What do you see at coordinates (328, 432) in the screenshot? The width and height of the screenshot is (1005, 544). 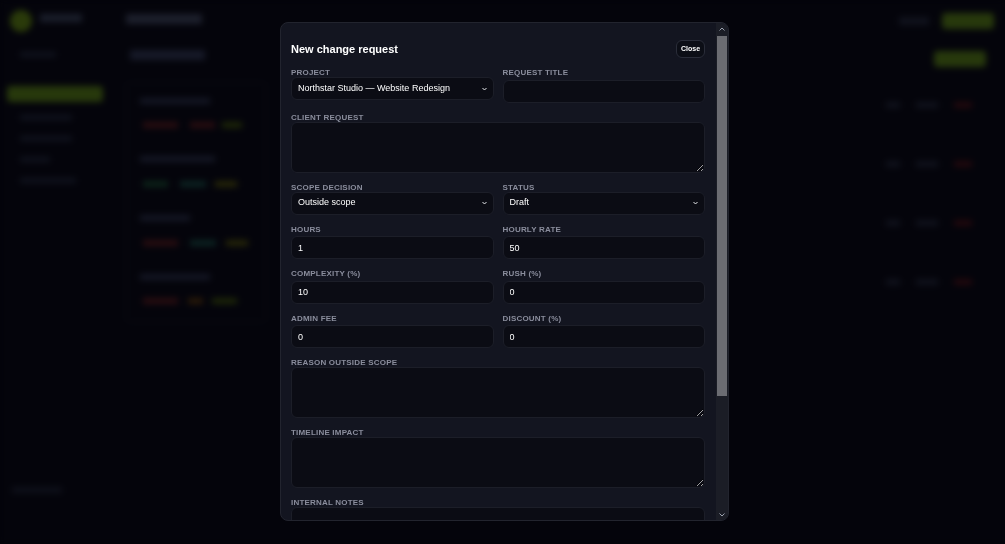 I see `field-label: TIMELINE IMPACT` at bounding box center [328, 432].